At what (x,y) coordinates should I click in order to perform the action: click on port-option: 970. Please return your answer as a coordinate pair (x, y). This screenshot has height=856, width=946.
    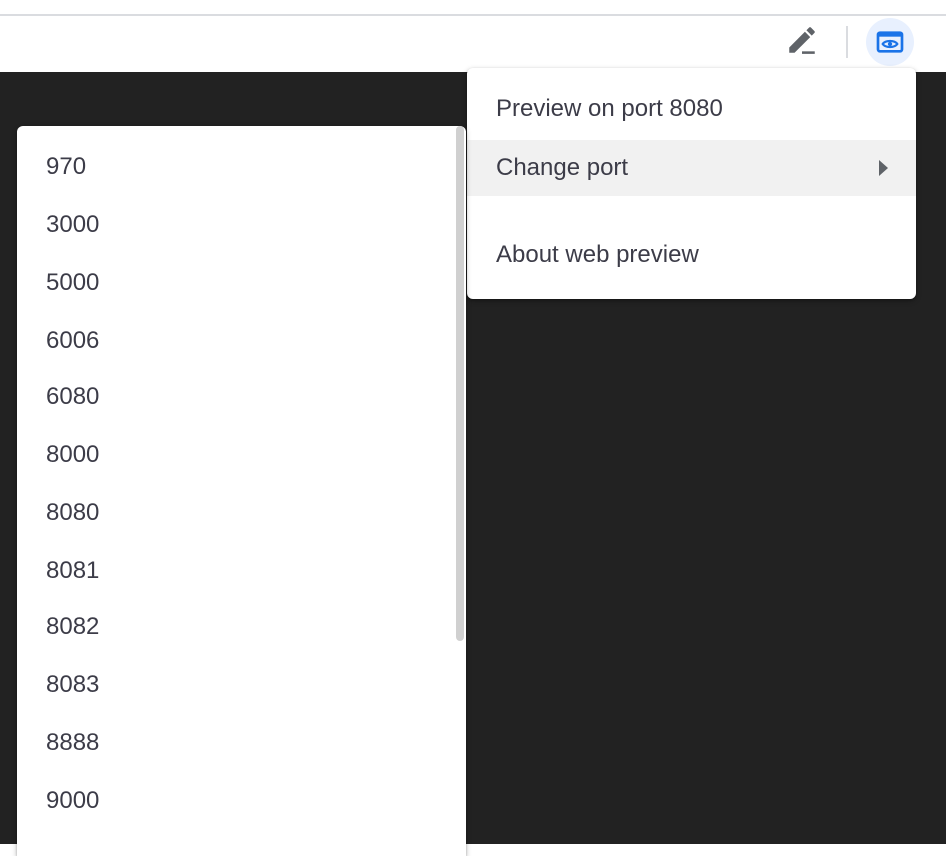
    Looking at the image, I should click on (237, 167).